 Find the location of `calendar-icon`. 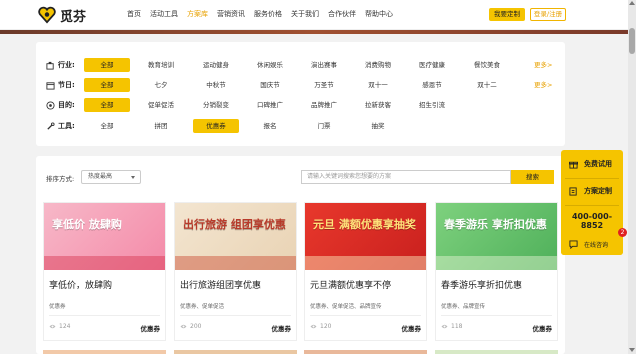

calendar-icon is located at coordinates (50, 85).